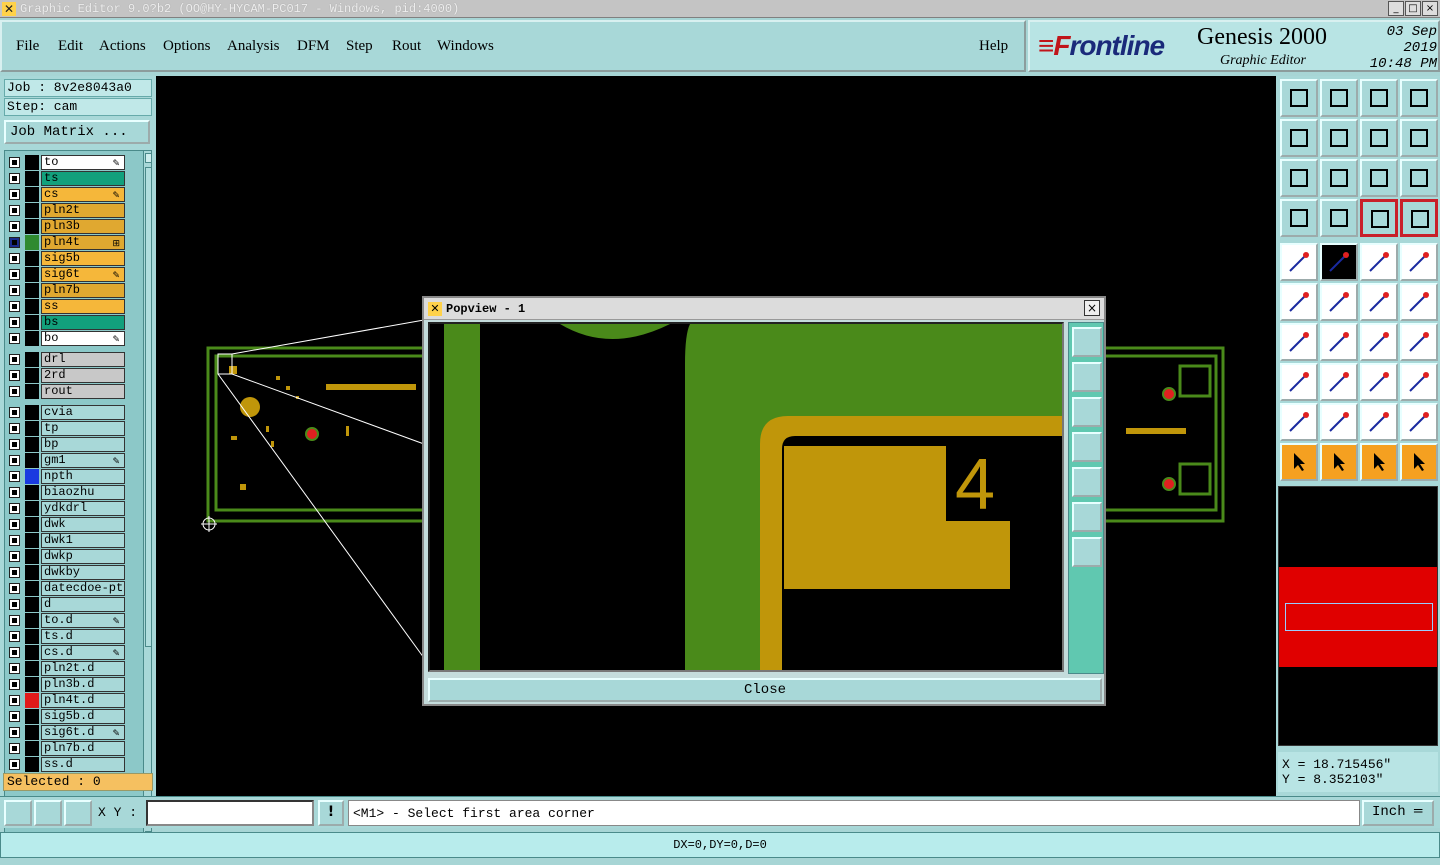 The width and height of the screenshot is (1440, 865). I want to click on scroll-thumb, so click(148, 407).